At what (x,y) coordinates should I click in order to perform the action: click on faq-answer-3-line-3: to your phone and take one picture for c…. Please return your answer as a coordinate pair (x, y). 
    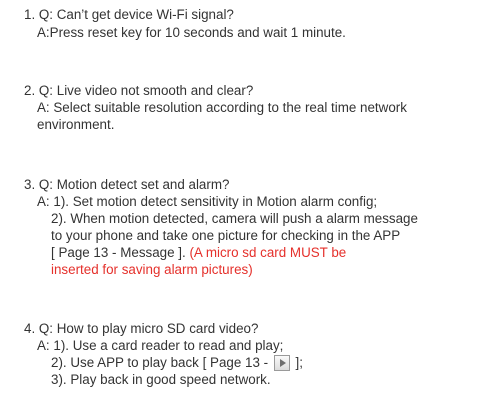
    Looking at the image, I should click on (226, 235).